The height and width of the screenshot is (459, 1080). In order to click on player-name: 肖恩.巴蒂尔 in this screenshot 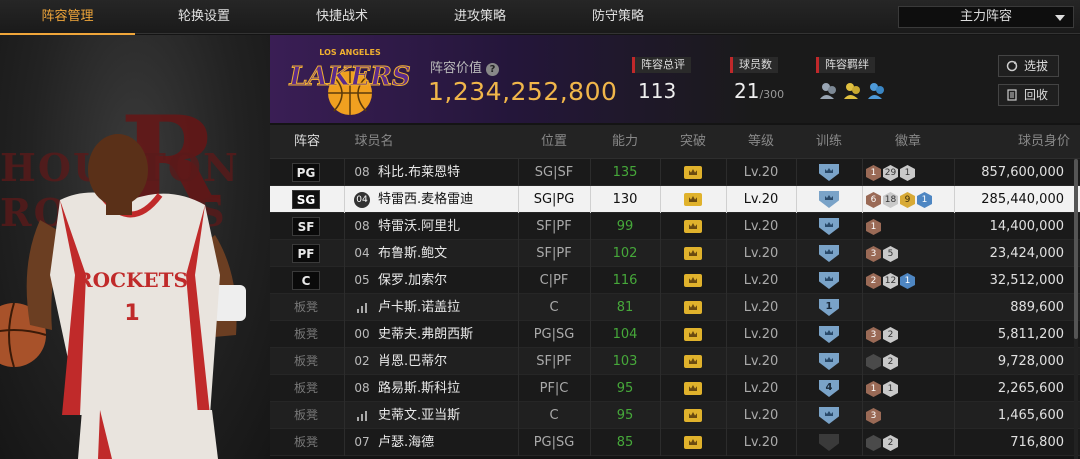, I will do `click(412, 361)`.